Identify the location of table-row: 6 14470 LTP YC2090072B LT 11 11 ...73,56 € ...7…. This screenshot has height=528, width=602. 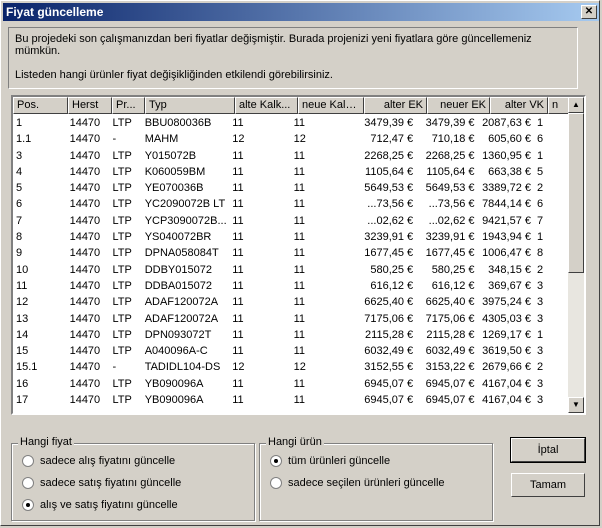
(293, 204).